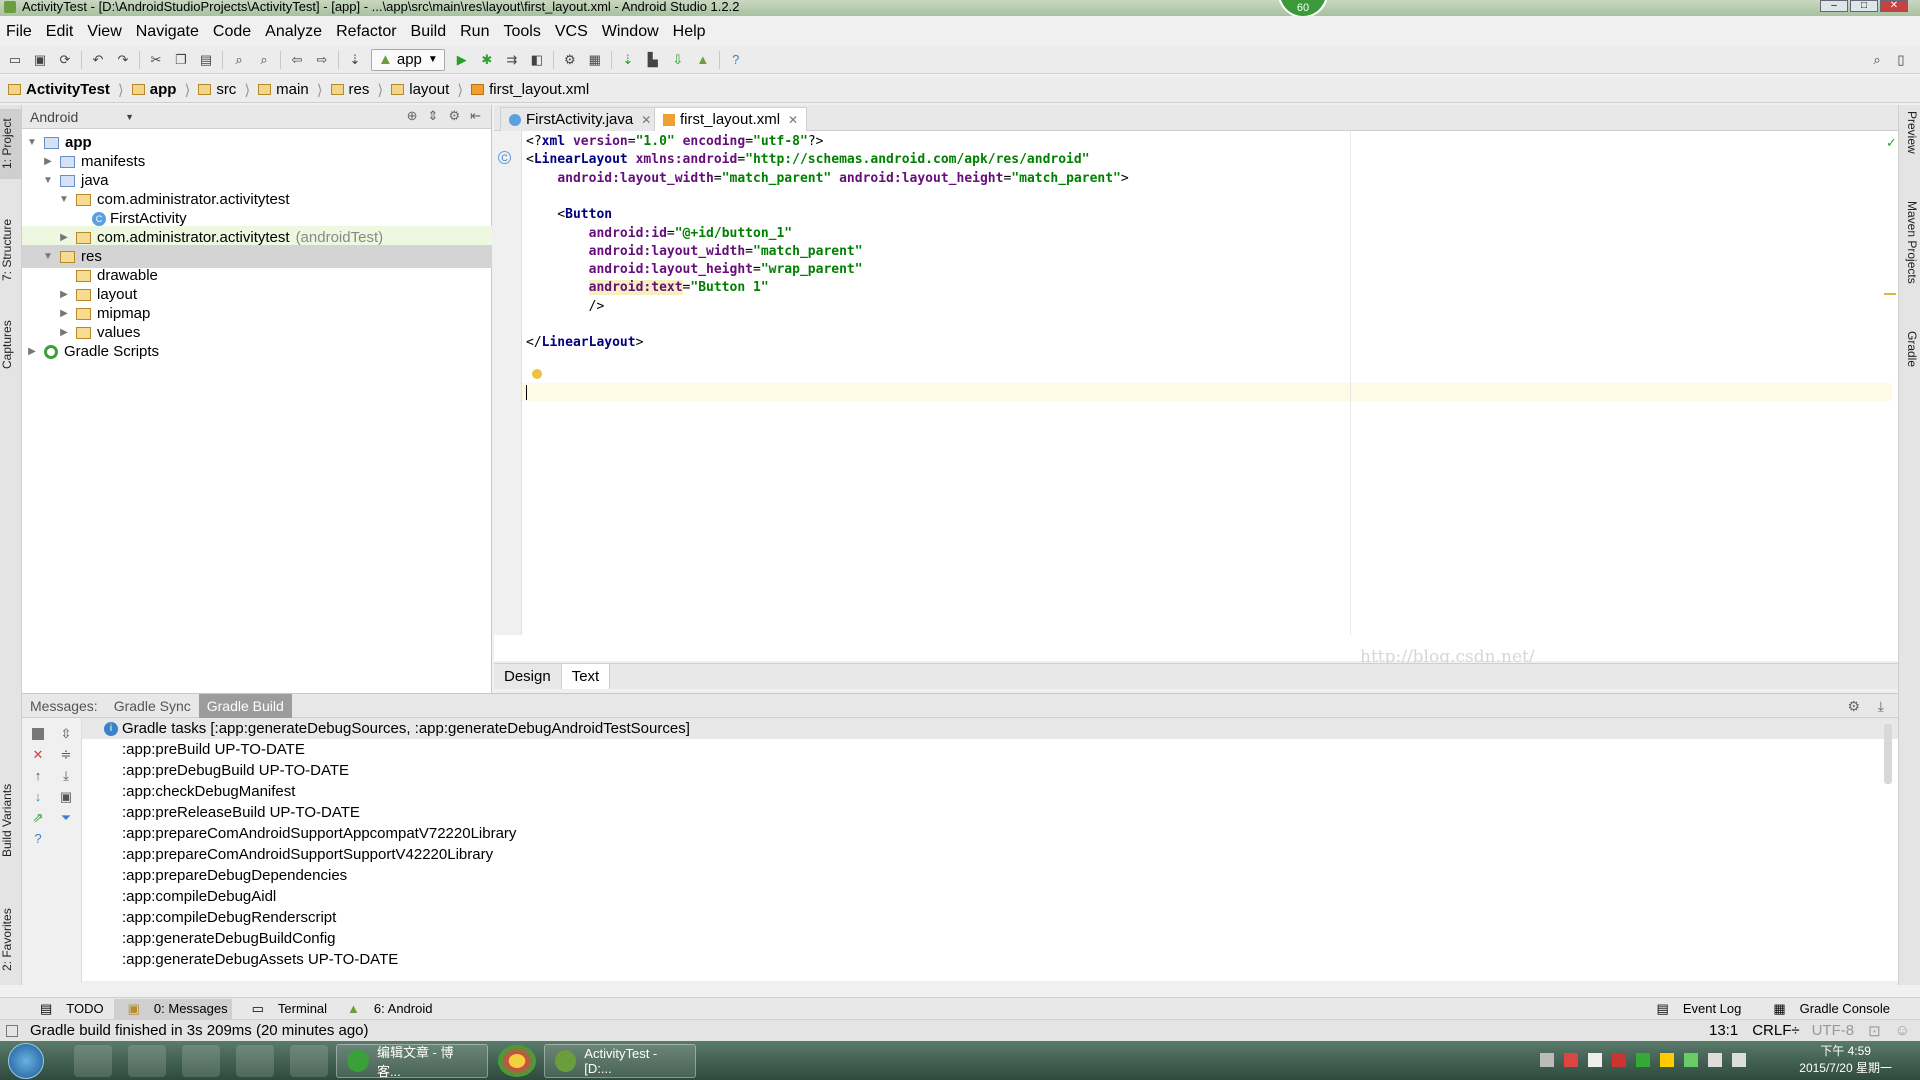 This screenshot has width=1920, height=1080. Describe the element at coordinates (66, 797) in the screenshot. I see `preview-icon: ▣` at that location.